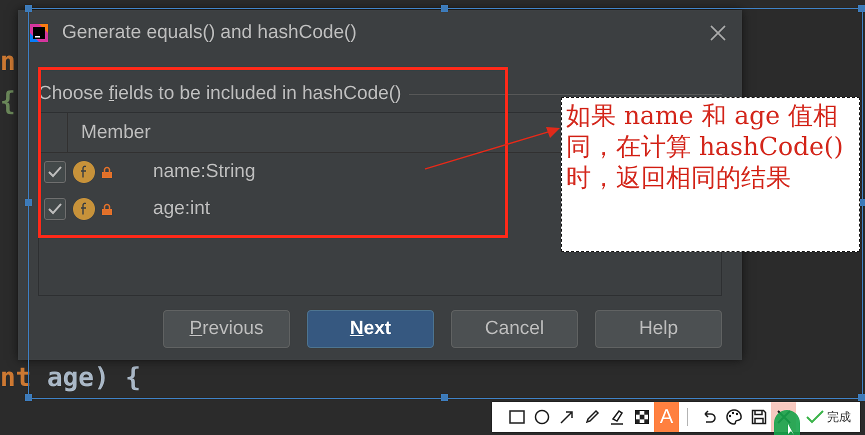  What do you see at coordinates (666, 417) in the screenshot?
I see `text-tool-button: A` at bounding box center [666, 417].